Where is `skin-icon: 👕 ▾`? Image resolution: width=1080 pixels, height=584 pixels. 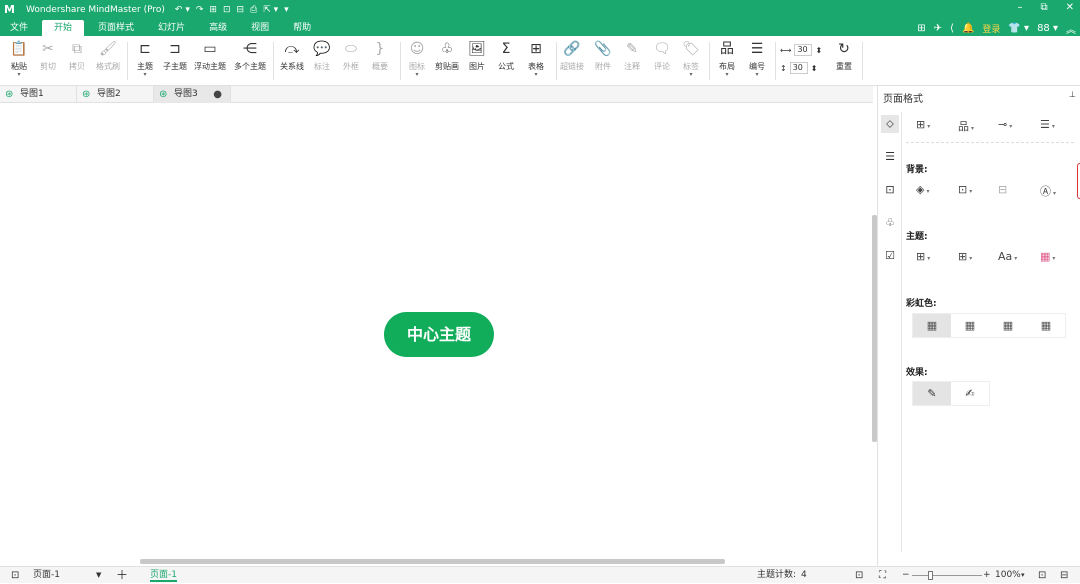 skin-icon: 👕 ▾ is located at coordinates (1018, 28).